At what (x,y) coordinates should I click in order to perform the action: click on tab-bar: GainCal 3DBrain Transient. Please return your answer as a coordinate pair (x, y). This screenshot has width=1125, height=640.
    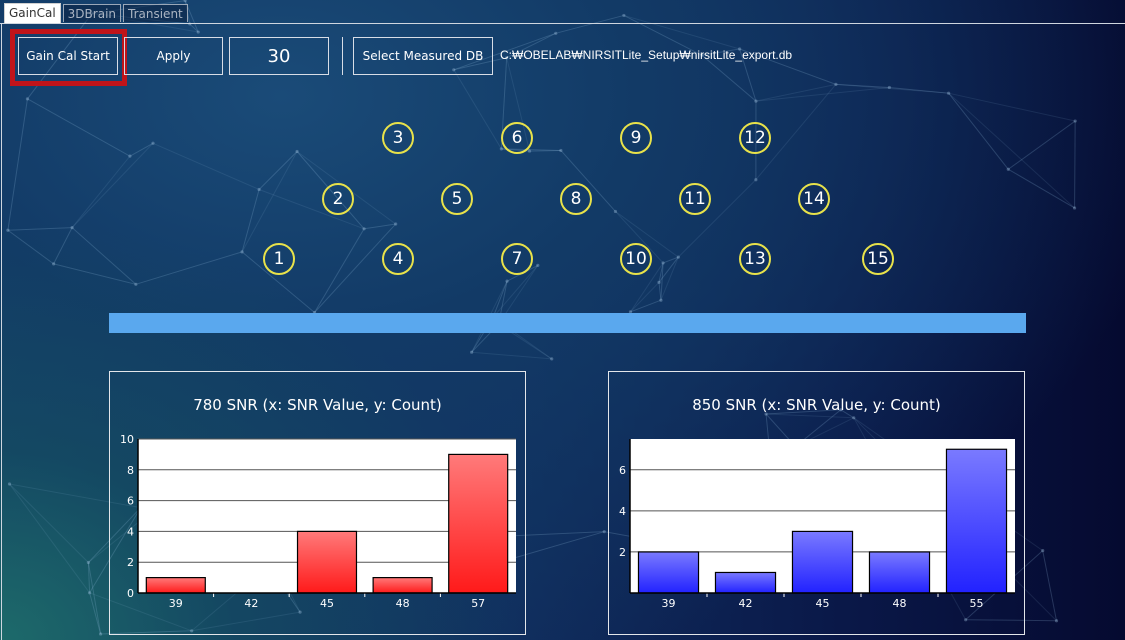
    Looking at the image, I should click on (96, 13).